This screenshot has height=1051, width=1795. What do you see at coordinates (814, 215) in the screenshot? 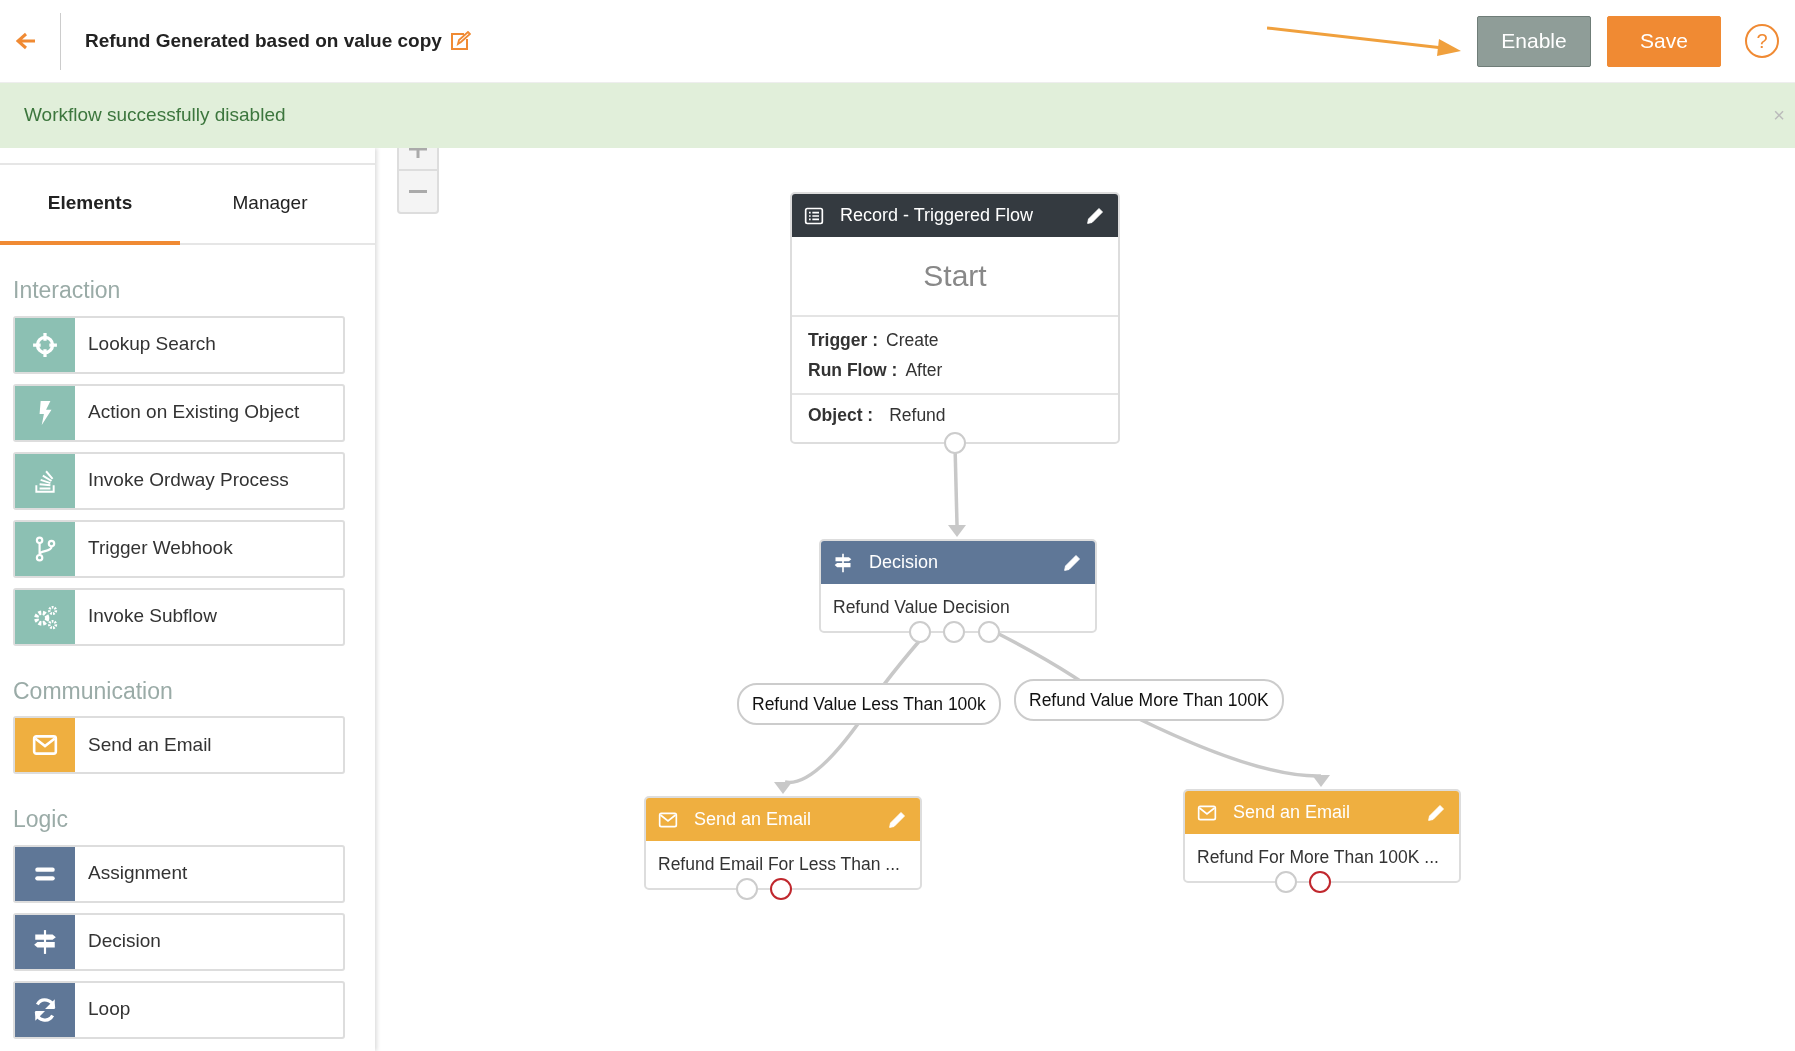
I see `list-icon` at bounding box center [814, 215].